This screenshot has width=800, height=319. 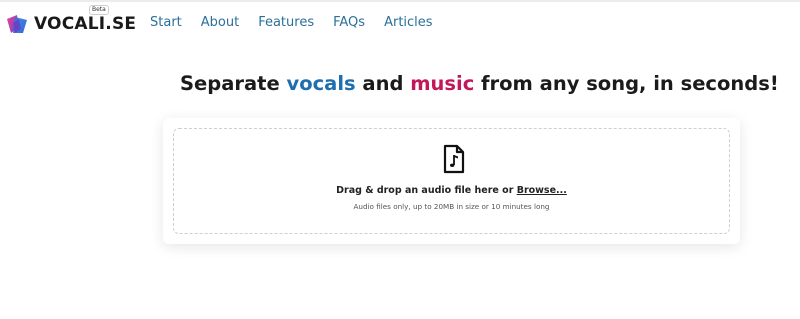 I want to click on logo-icon, so click(x=17, y=24).